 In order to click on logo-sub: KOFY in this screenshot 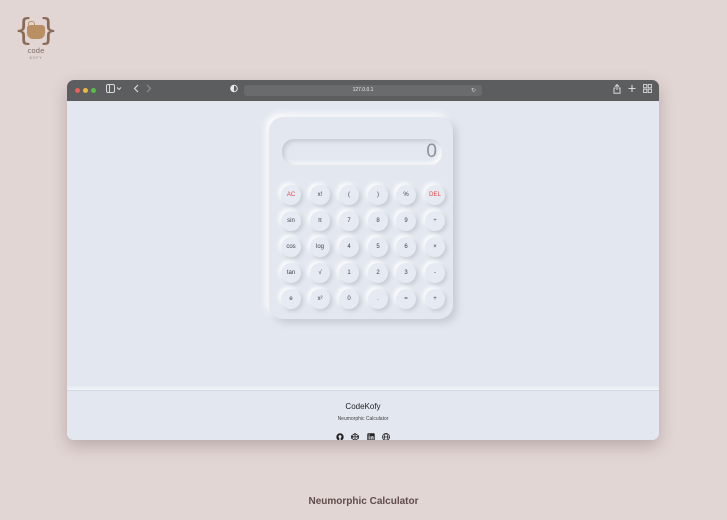, I will do `click(36, 58)`.